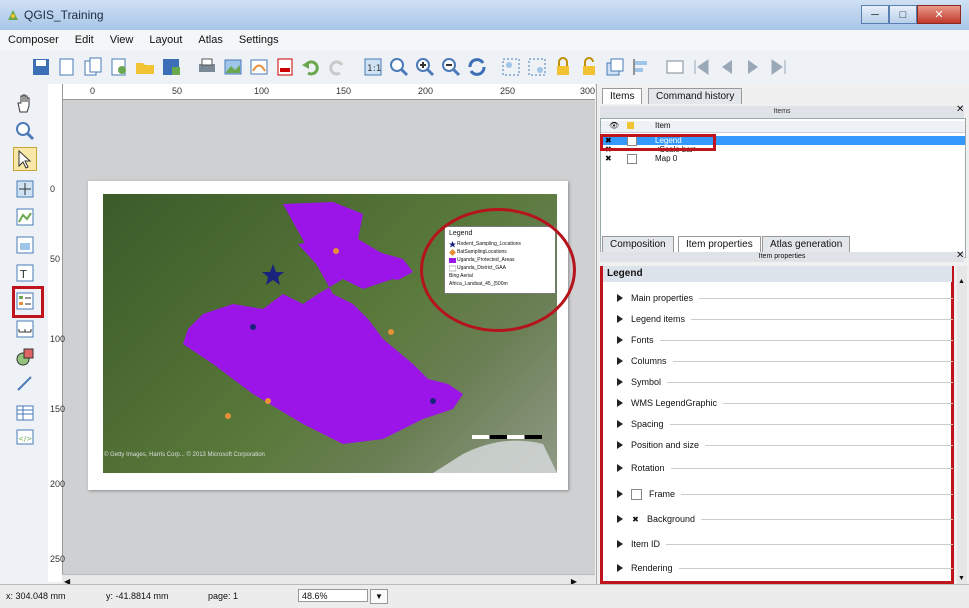 This screenshot has width=969, height=608. Describe the element at coordinates (785, 319) in the screenshot. I see `group-legend-items: Legend items` at that location.